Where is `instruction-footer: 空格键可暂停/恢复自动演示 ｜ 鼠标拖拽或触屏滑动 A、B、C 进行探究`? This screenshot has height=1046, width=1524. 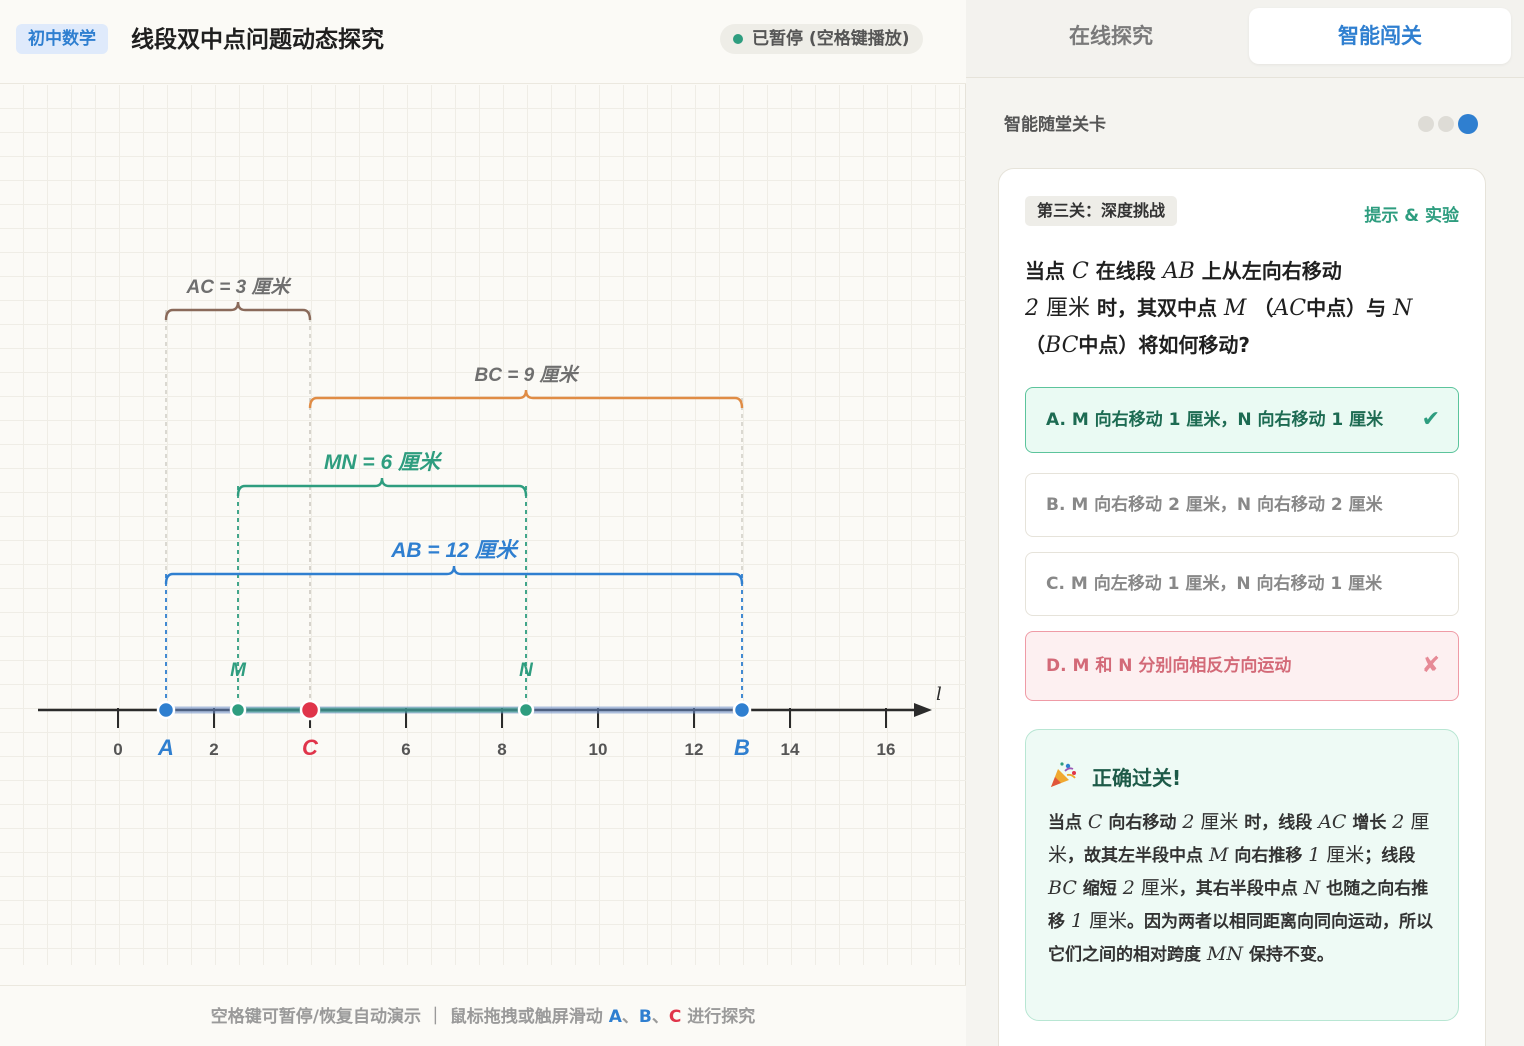 instruction-footer: 空格键可暂停/恢复自动演示 ｜ 鼠标拖拽或触屏滑动 A、B、C 进行探究 is located at coordinates (483, 1015).